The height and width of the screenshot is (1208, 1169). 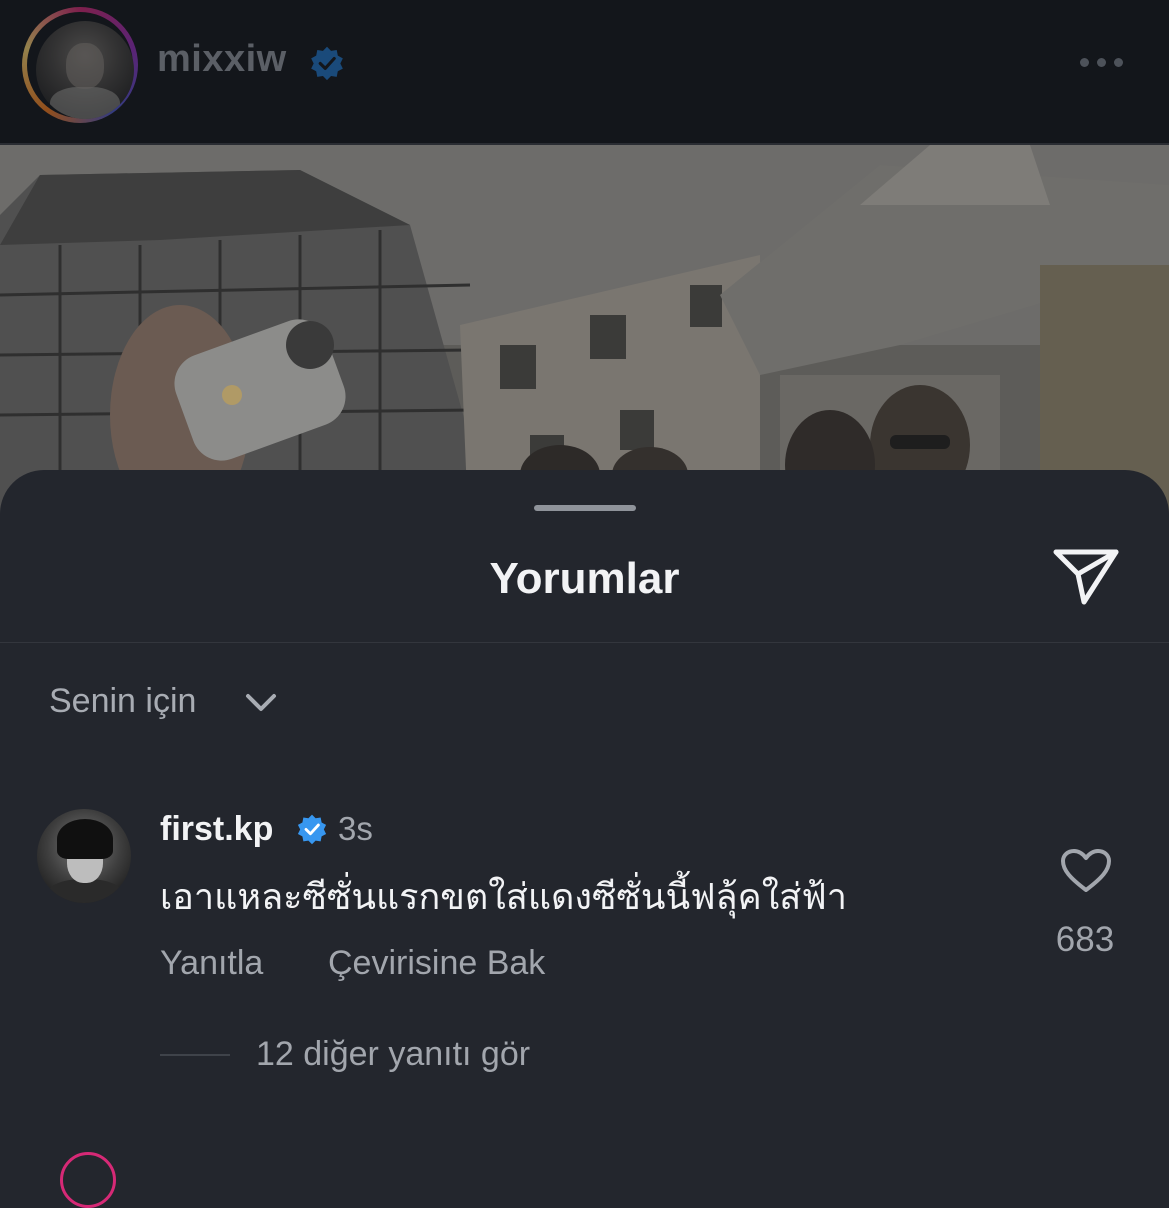 I want to click on reply-button: Yanıtla, so click(x=211, y=963).